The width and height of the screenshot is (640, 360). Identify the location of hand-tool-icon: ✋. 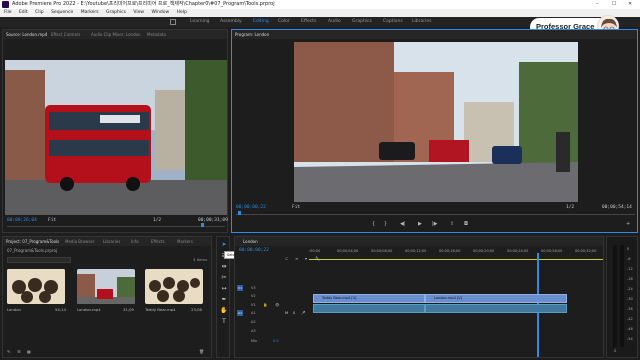
(224, 310).